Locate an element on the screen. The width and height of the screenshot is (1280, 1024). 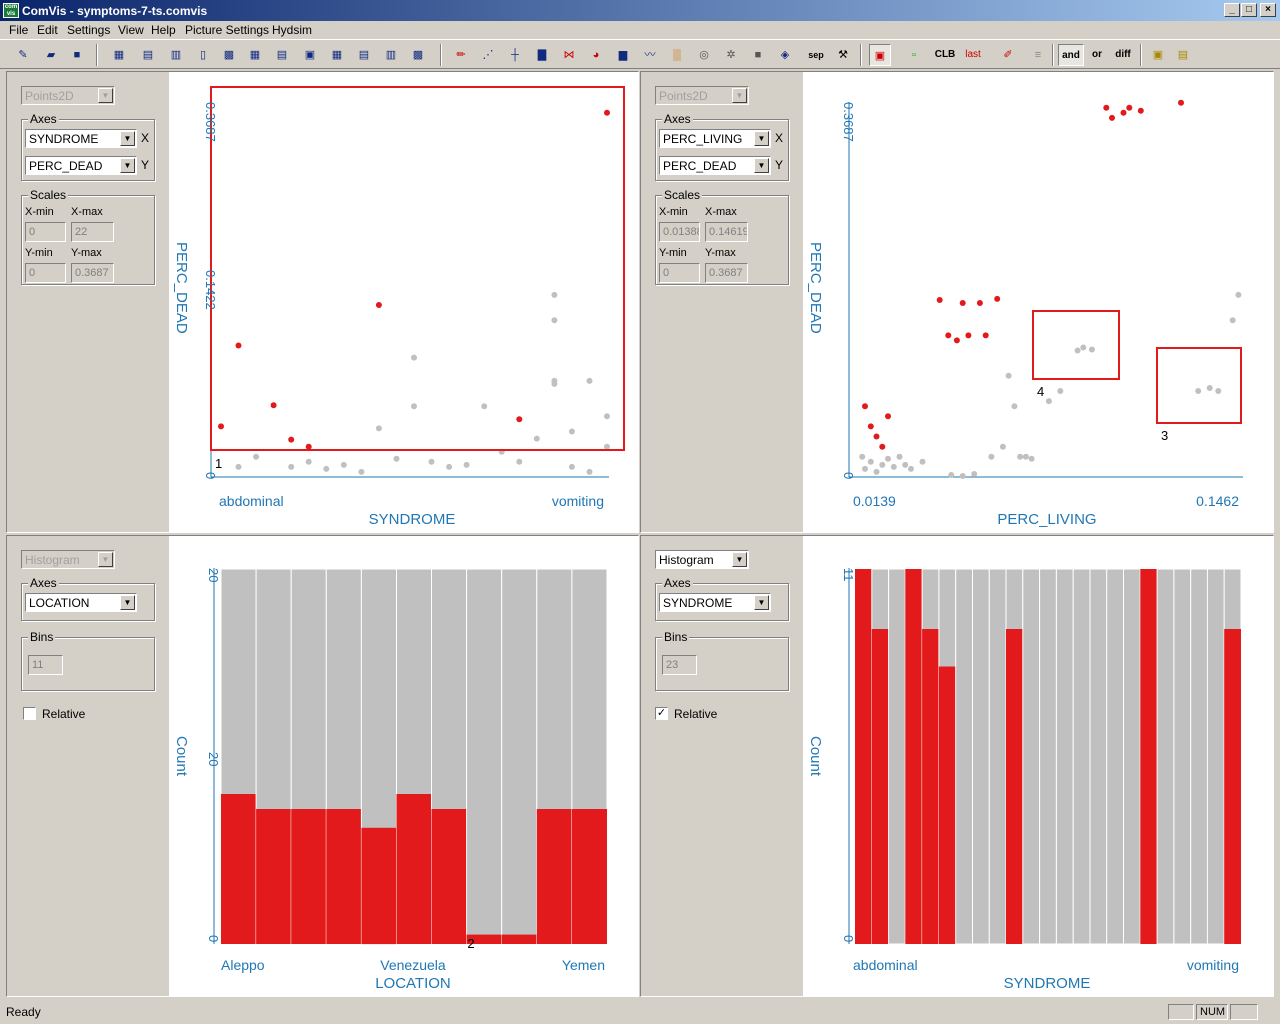
layout-tiles-icon: ▣ is located at coordinates (310, 55).